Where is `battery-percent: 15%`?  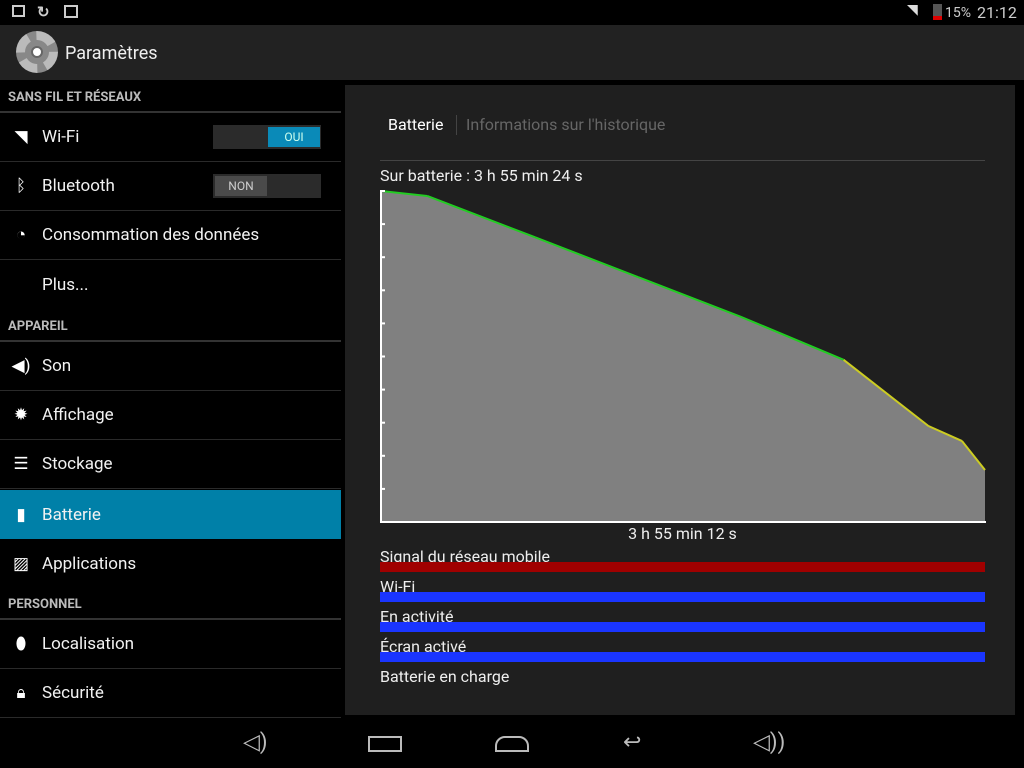 battery-percent: 15% is located at coordinates (958, 13).